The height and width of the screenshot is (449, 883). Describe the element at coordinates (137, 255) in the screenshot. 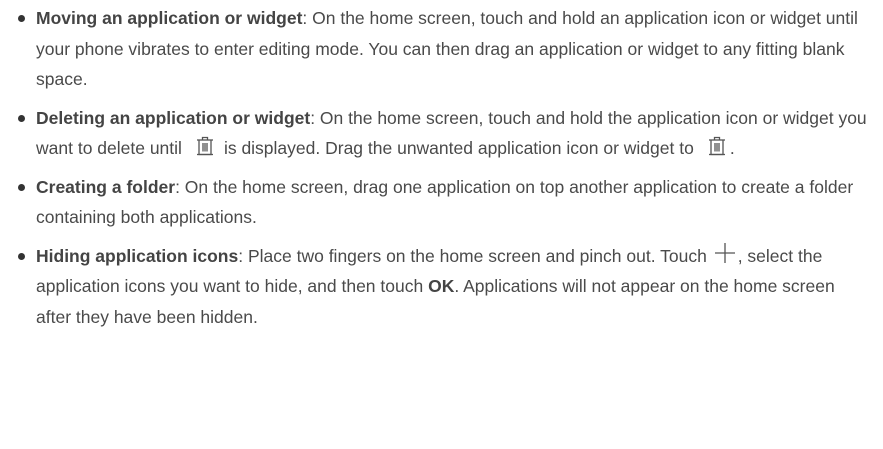

I see `item-term: Hiding application icons` at that location.